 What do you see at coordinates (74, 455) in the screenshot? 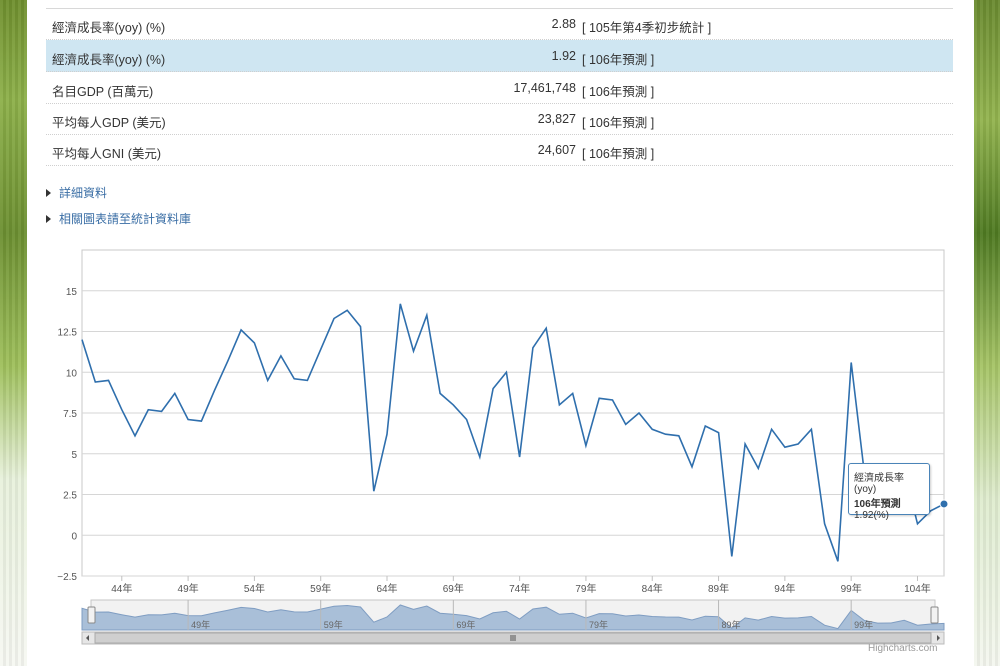
I see `y-tick-label: 5` at bounding box center [74, 455].